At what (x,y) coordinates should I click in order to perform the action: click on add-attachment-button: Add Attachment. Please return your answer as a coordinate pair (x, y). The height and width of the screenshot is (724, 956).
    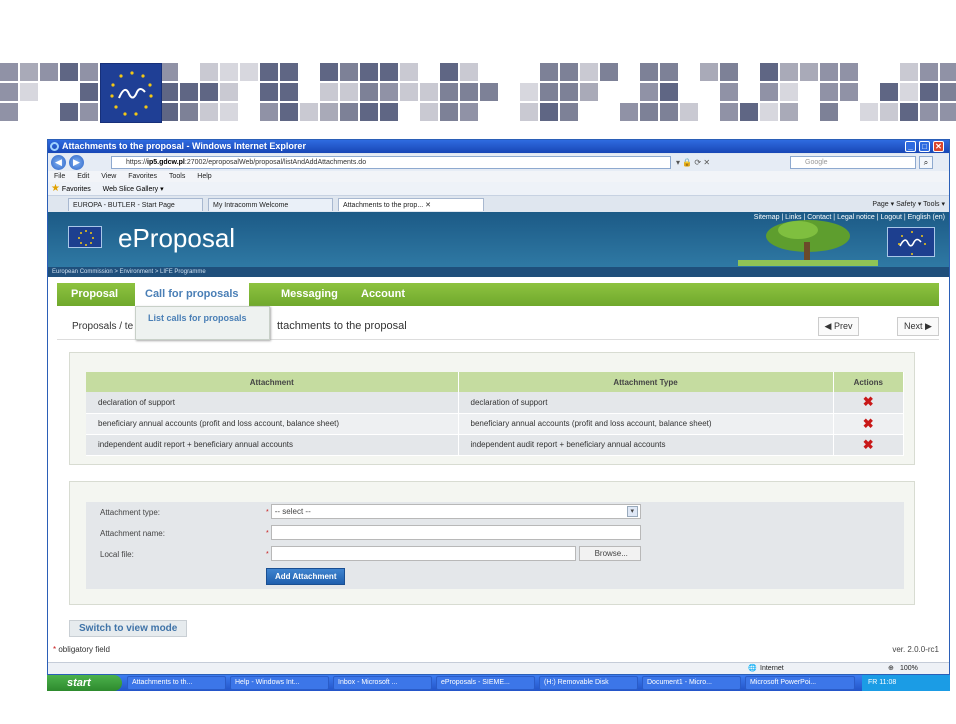
    Looking at the image, I should click on (306, 576).